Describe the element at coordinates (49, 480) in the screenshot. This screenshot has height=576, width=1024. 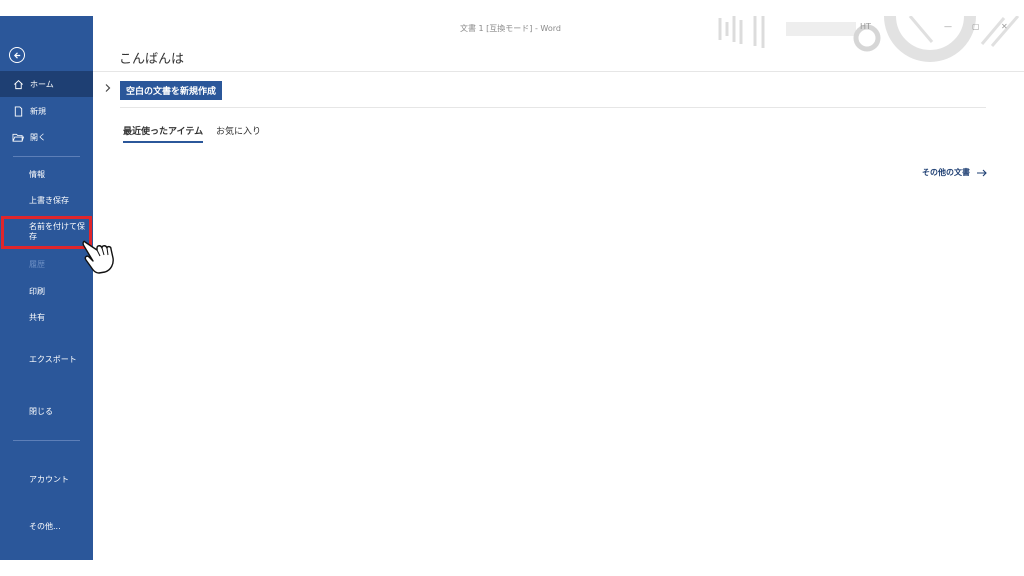
I see `sidebar-item-account: アカウント` at that location.